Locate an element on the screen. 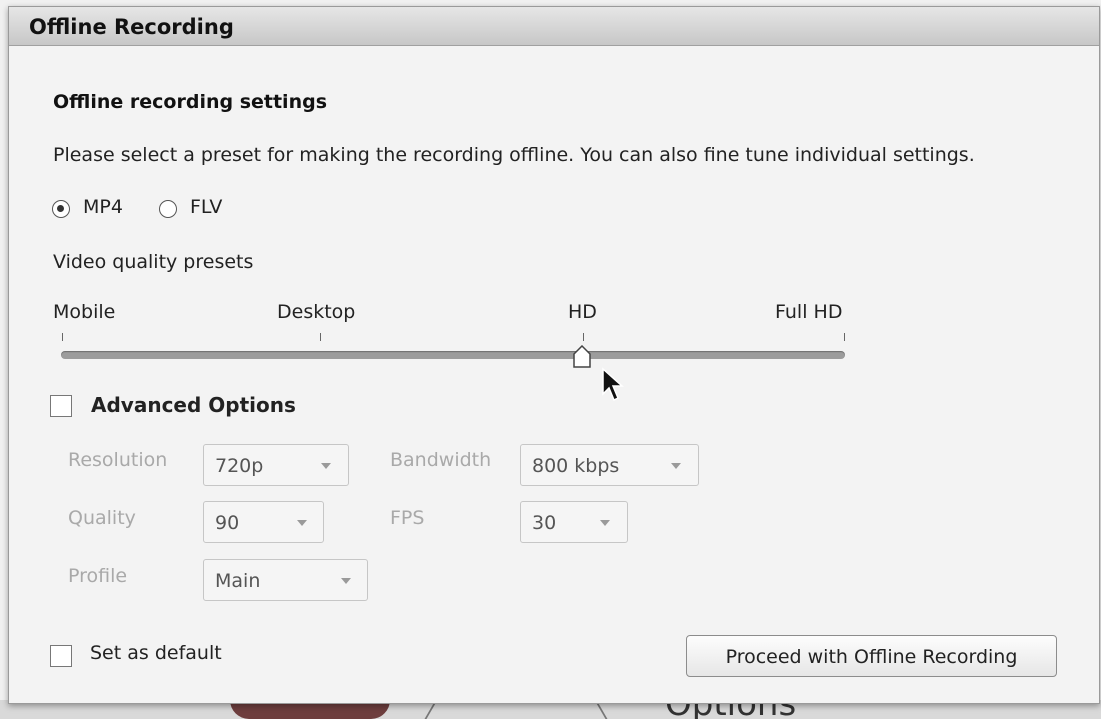 This screenshot has width=1101, height=719. mp4-radio is located at coordinates (61, 209).